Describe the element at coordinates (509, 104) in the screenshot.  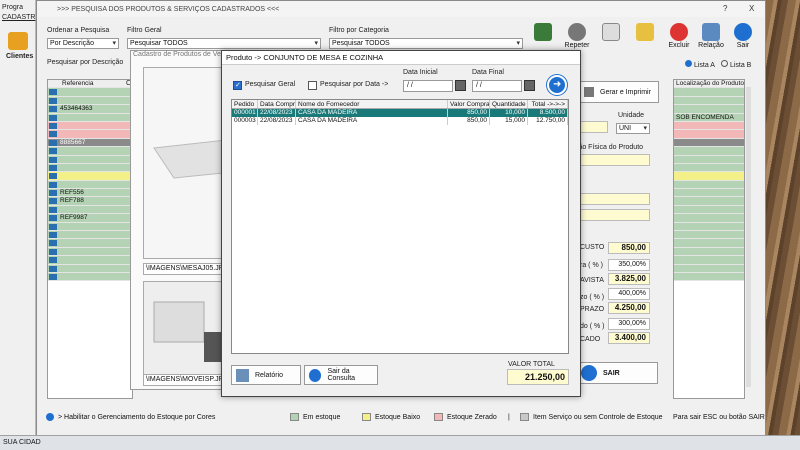
I see `column-header: Quantidade` at that location.